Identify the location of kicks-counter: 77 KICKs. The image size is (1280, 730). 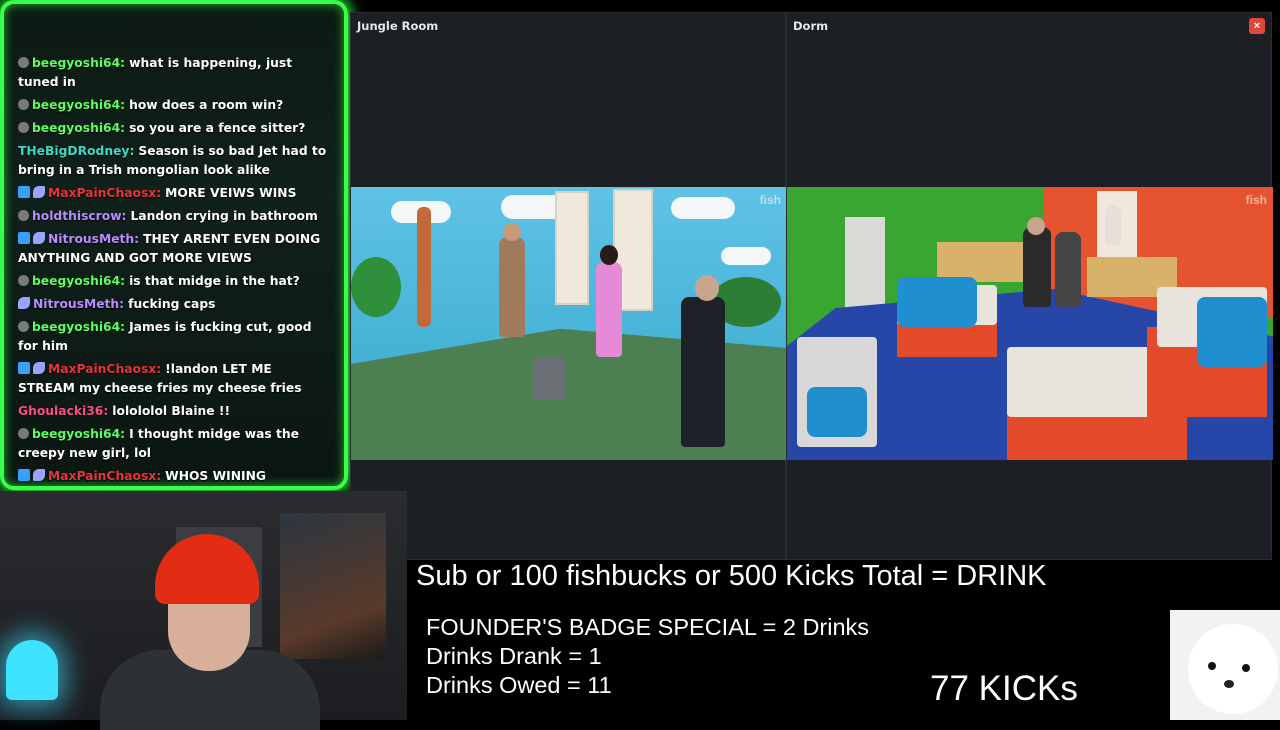
(1004, 688).